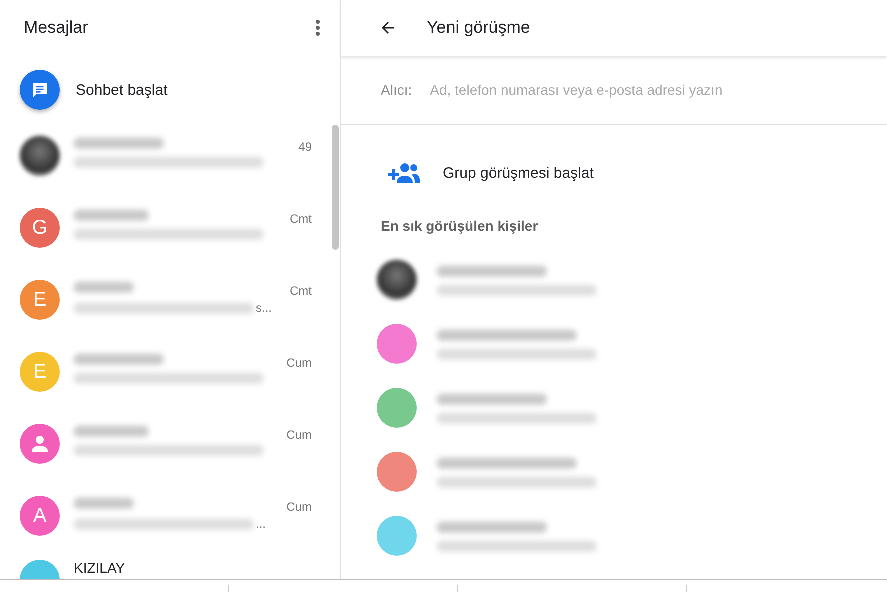  I want to click on recipient-input: Ad, telefon numarası veya e-posta adresi yazın, so click(657, 90).